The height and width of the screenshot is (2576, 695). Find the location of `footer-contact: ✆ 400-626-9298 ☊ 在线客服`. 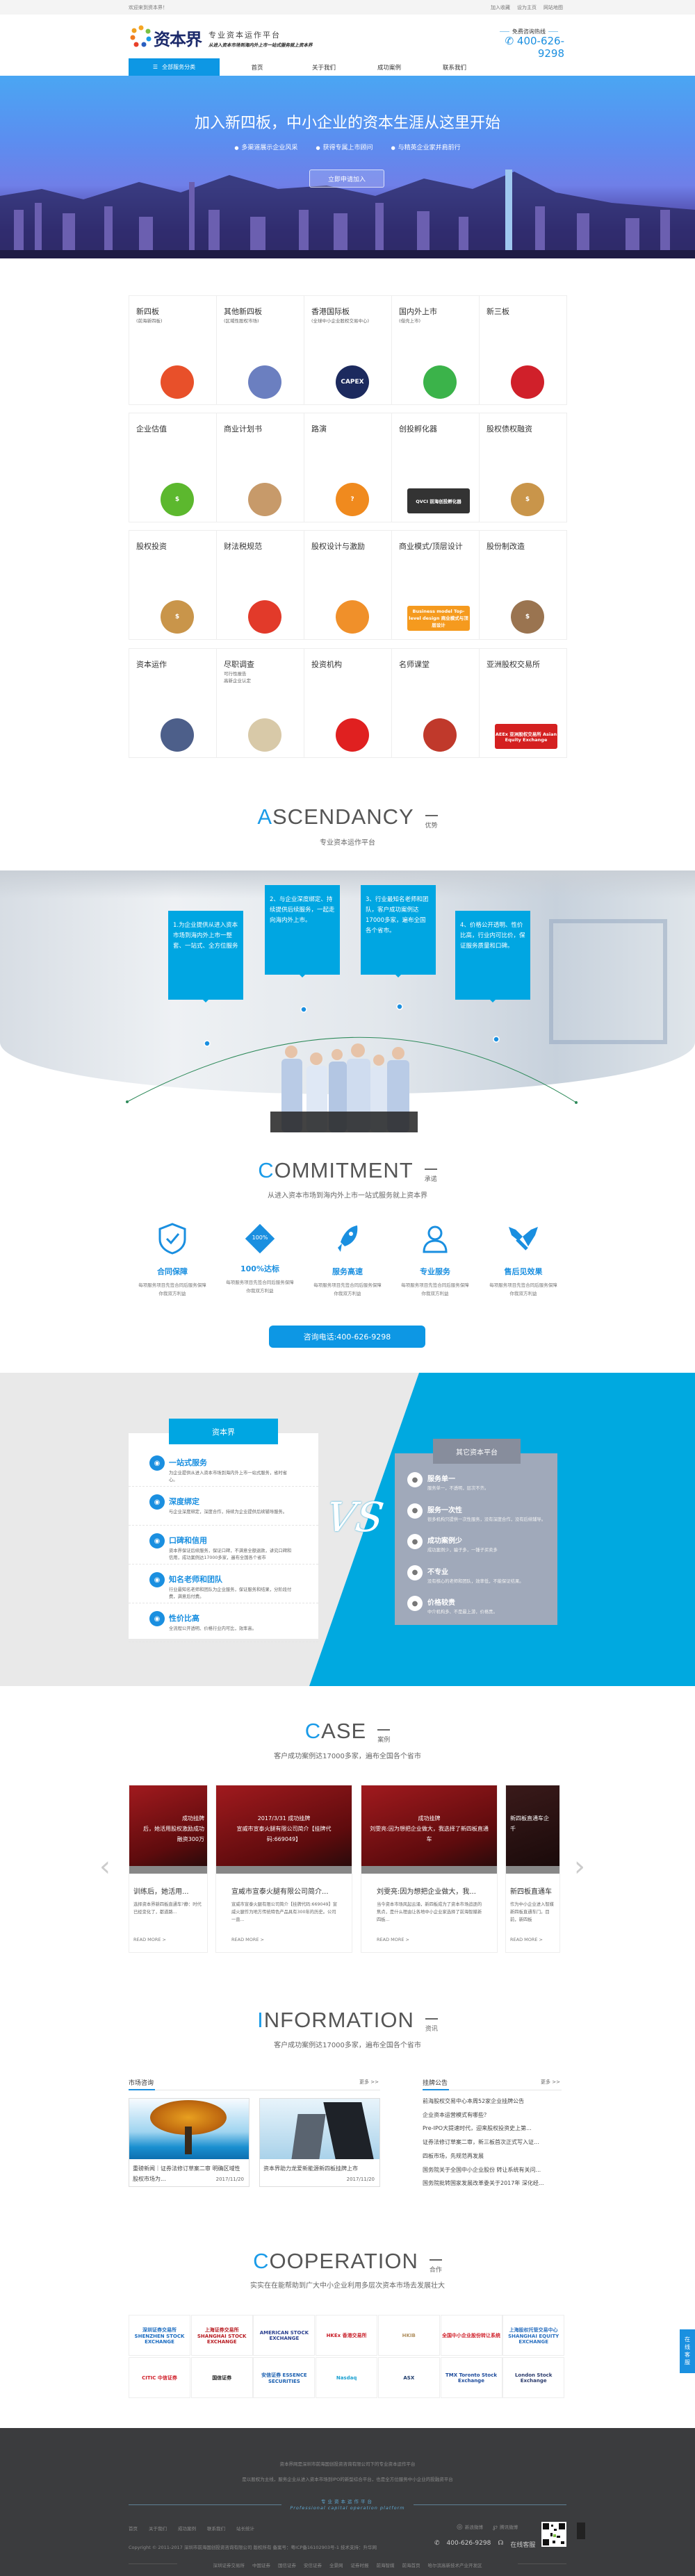

footer-contact: ✆ 400-626-9298 ☊ 在线客服 is located at coordinates (484, 2545).